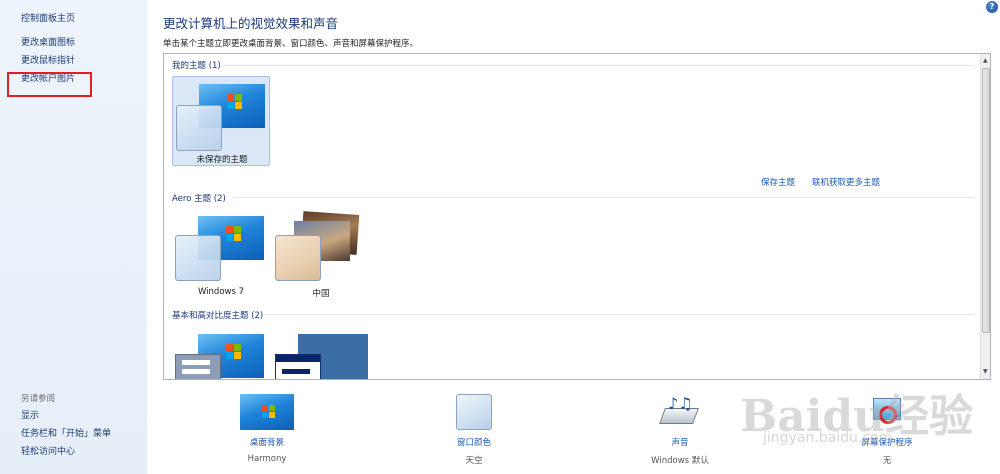 Image resolution: width=1000 pixels, height=474 pixels. What do you see at coordinates (218, 316) in the screenshot?
I see `basic-themes-heading: 基本和高对比度主题 (2)` at bounding box center [218, 316].